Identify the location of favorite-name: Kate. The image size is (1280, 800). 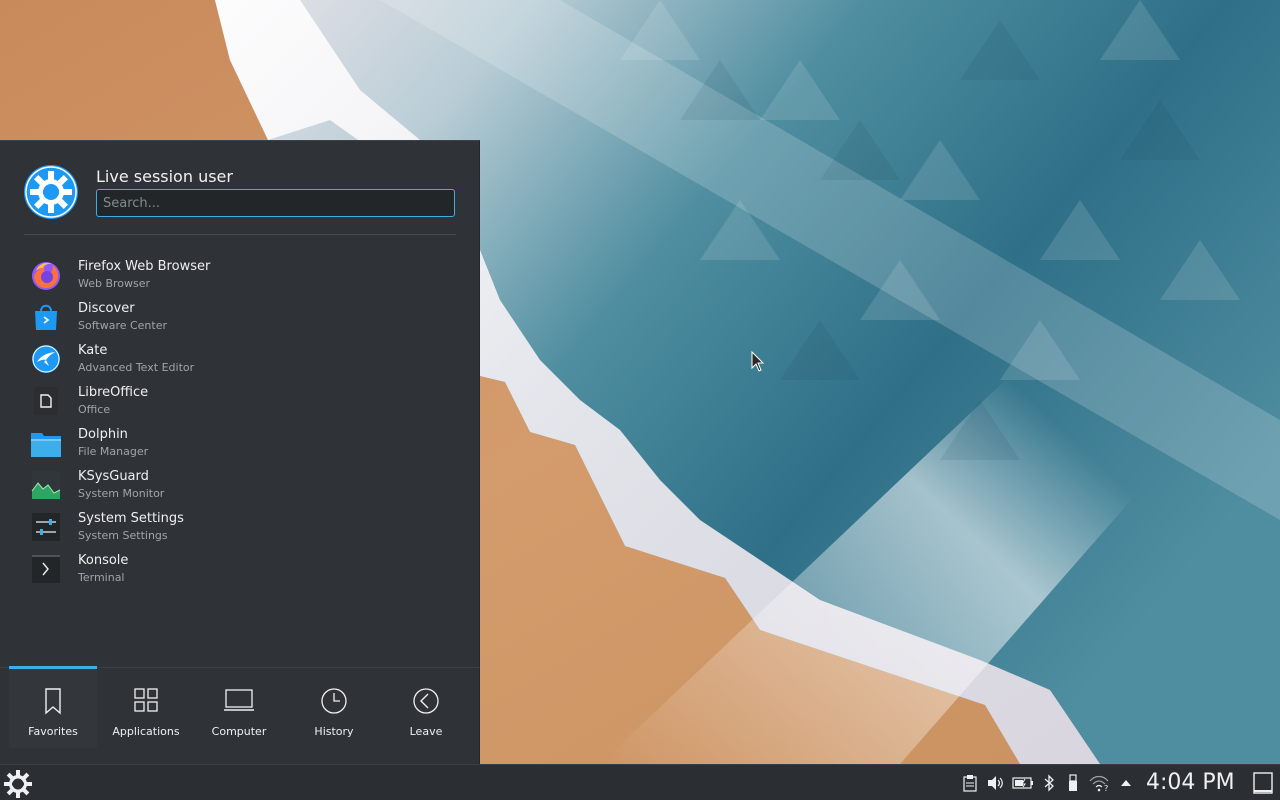
(93, 350).